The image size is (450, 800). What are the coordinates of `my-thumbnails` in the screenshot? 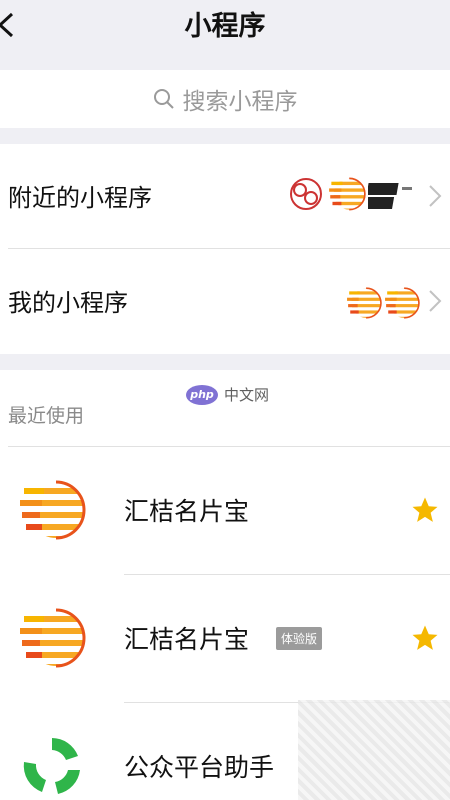 It's located at (383, 303).